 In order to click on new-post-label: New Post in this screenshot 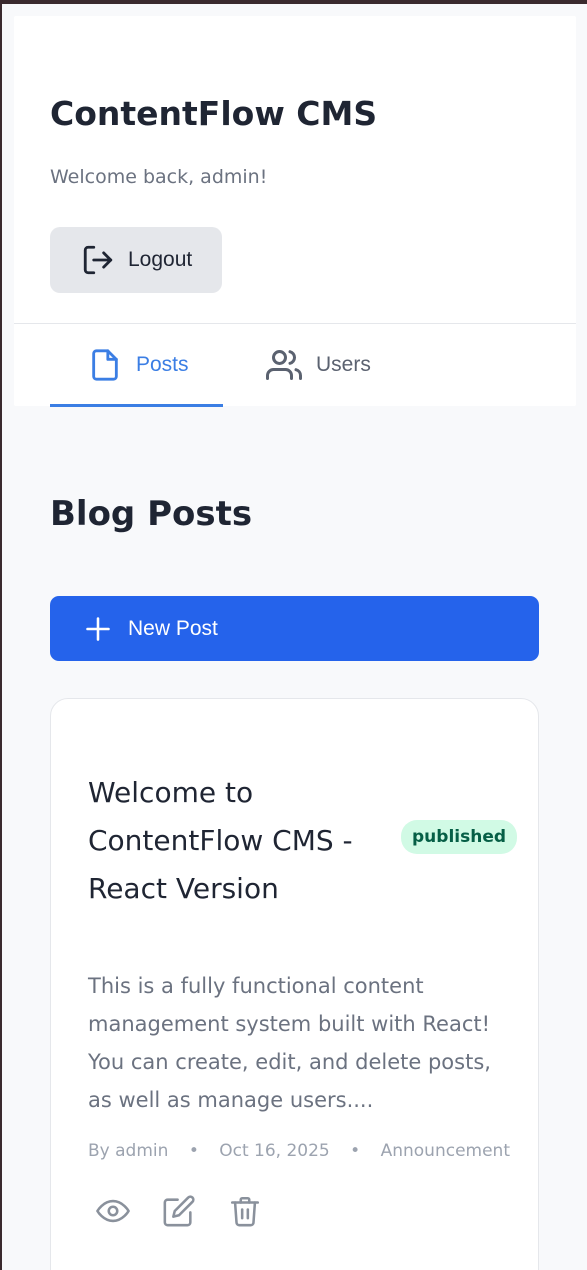, I will do `click(173, 628)`.